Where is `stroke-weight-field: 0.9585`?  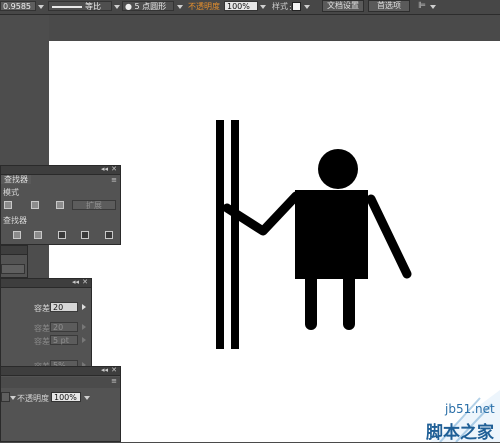 stroke-weight-field: 0.9585 is located at coordinates (18, 6).